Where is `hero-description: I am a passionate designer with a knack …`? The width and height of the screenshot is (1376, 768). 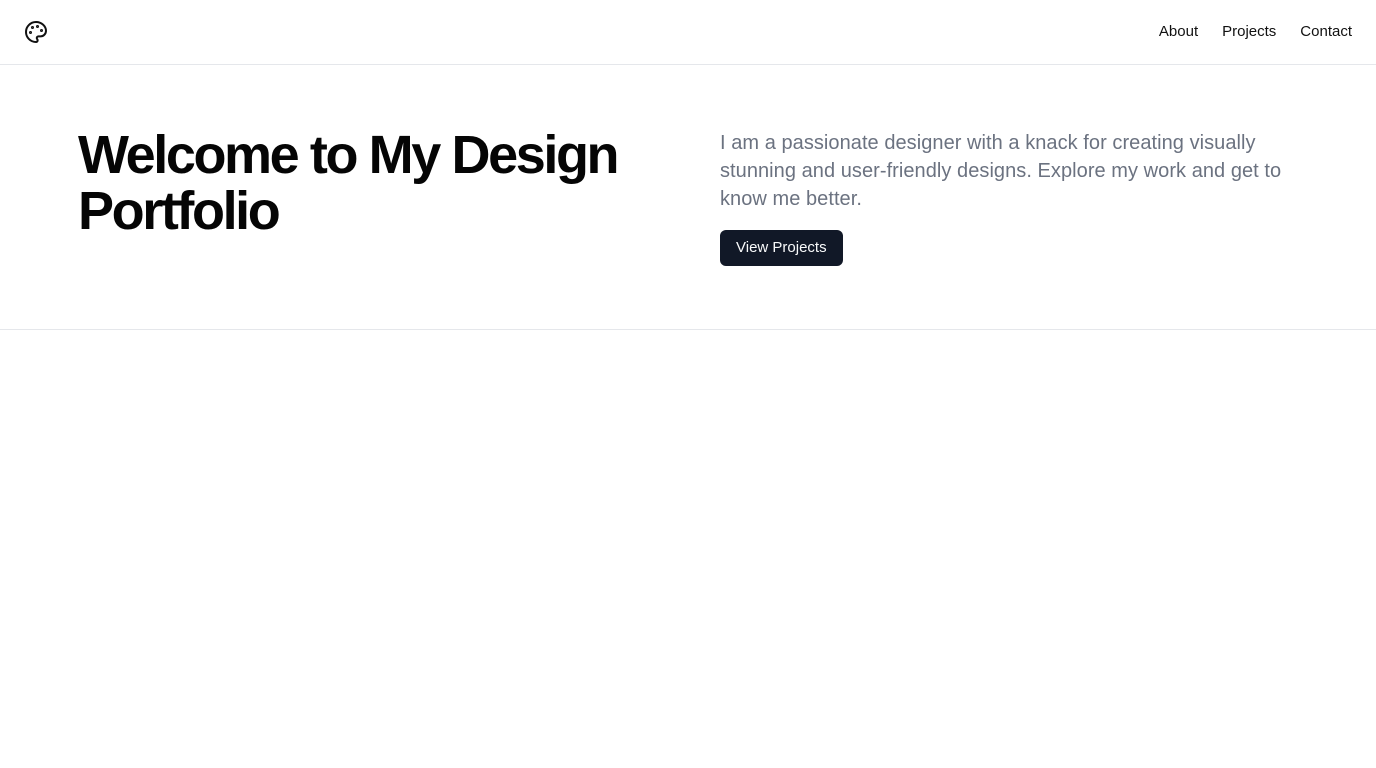 hero-description: I am a passionate designer with a knack … is located at coordinates (1001, 171).